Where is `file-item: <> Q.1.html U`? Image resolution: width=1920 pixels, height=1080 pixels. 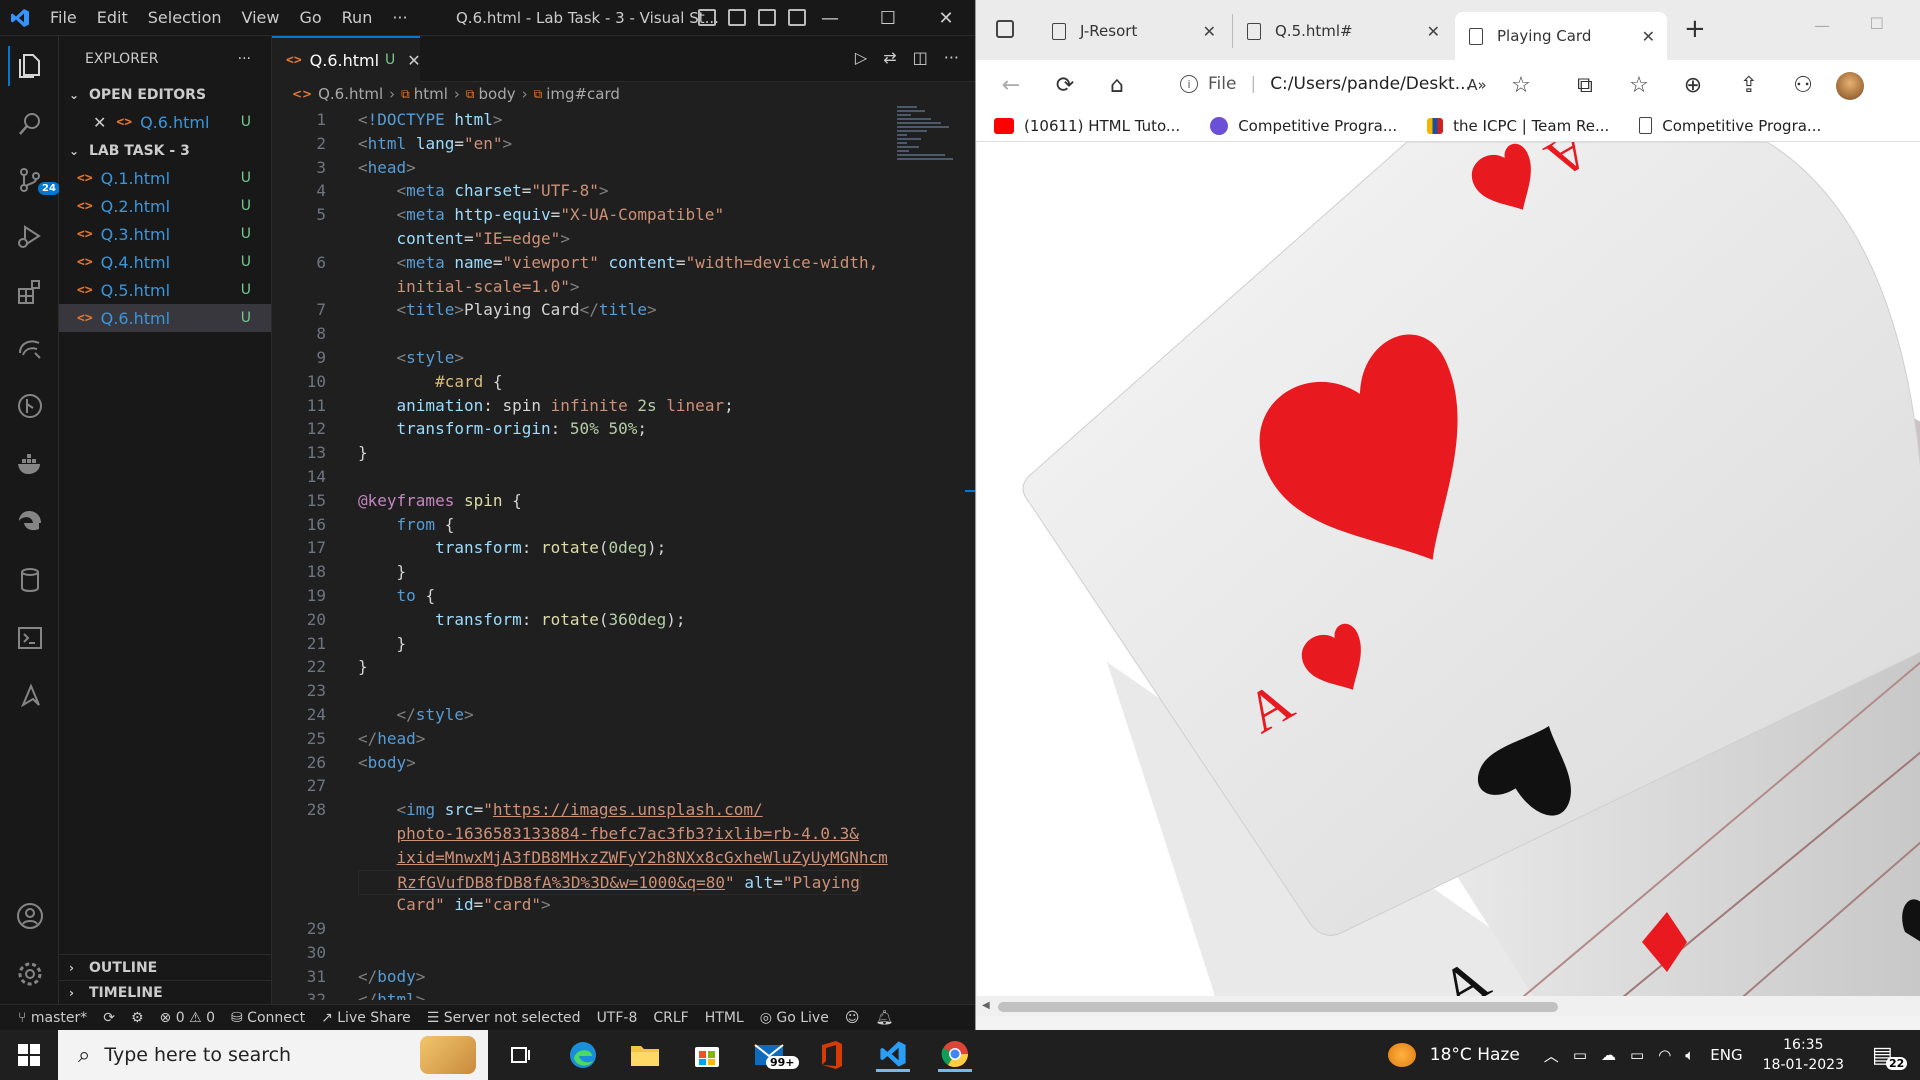 file-item: <> Q.1.html U is located at coordinates (165, 178).